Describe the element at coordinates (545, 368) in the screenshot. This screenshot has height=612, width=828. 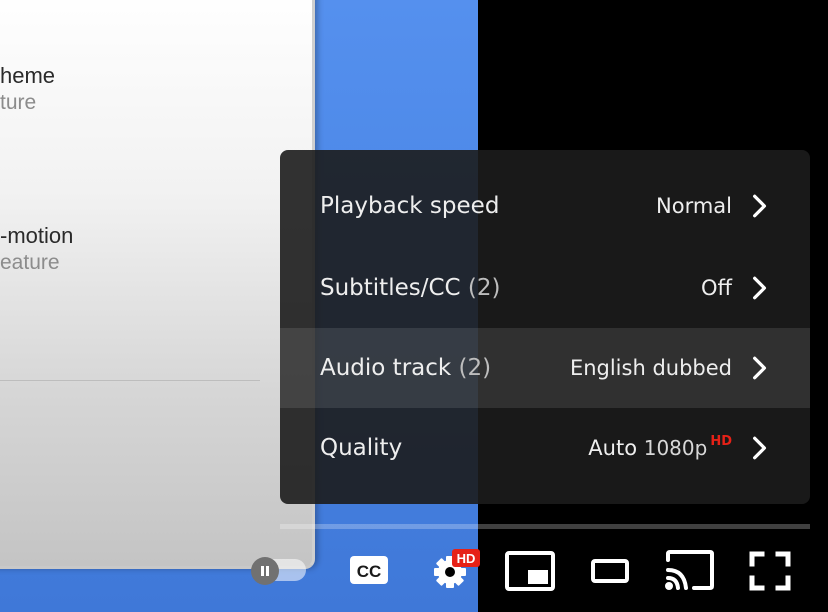
I see `menu-item-audio-track: Audio track (2) English dubbed` at that location.